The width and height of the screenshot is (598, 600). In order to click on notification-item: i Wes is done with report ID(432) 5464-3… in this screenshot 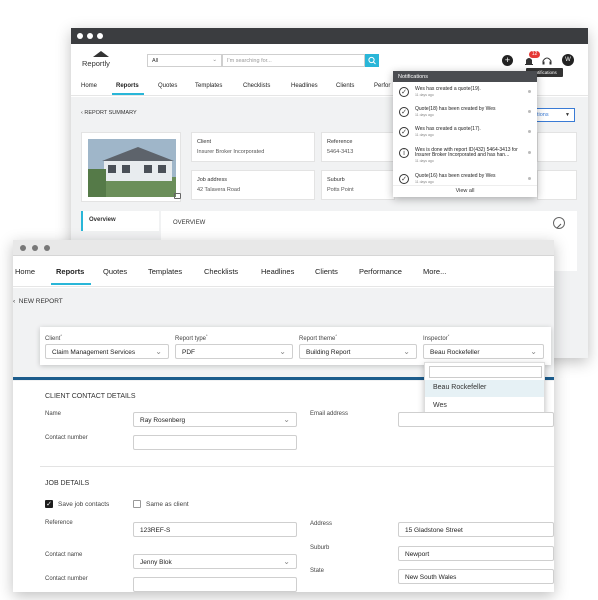, I will do `click(465, 158)`.